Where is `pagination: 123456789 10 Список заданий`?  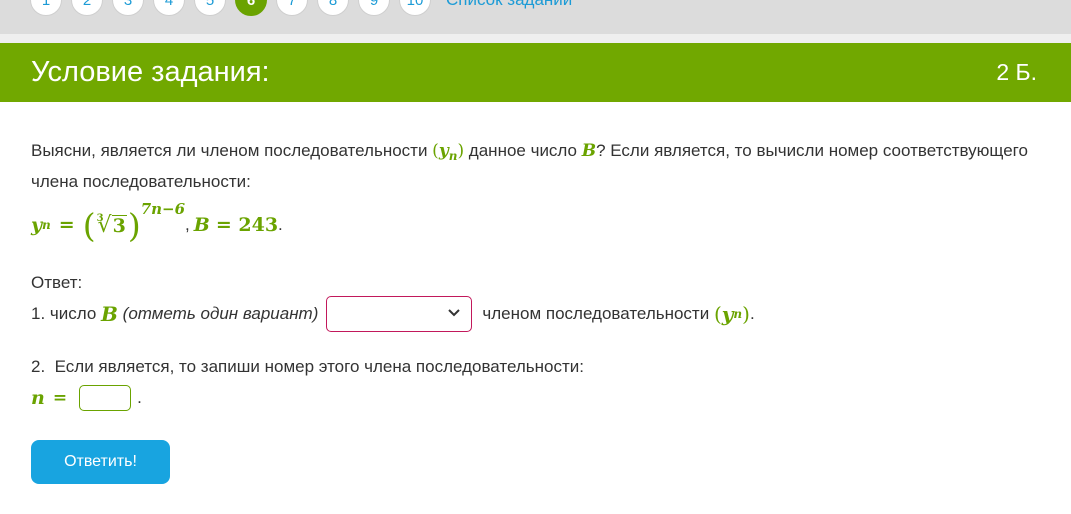 pagination: 123456789 10 Список заданий is located at coordinates (301, 8).